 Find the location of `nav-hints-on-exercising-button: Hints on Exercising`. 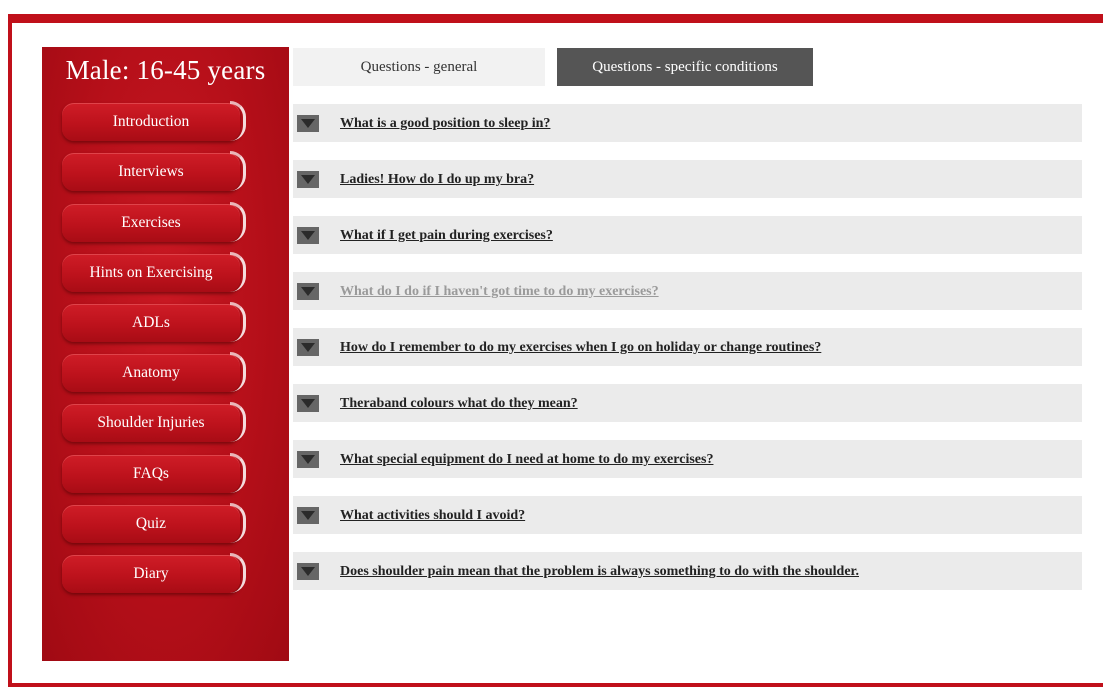

nav-hints-on-exercising-button: Hints on Exercising is located at coordinates (154, 272).